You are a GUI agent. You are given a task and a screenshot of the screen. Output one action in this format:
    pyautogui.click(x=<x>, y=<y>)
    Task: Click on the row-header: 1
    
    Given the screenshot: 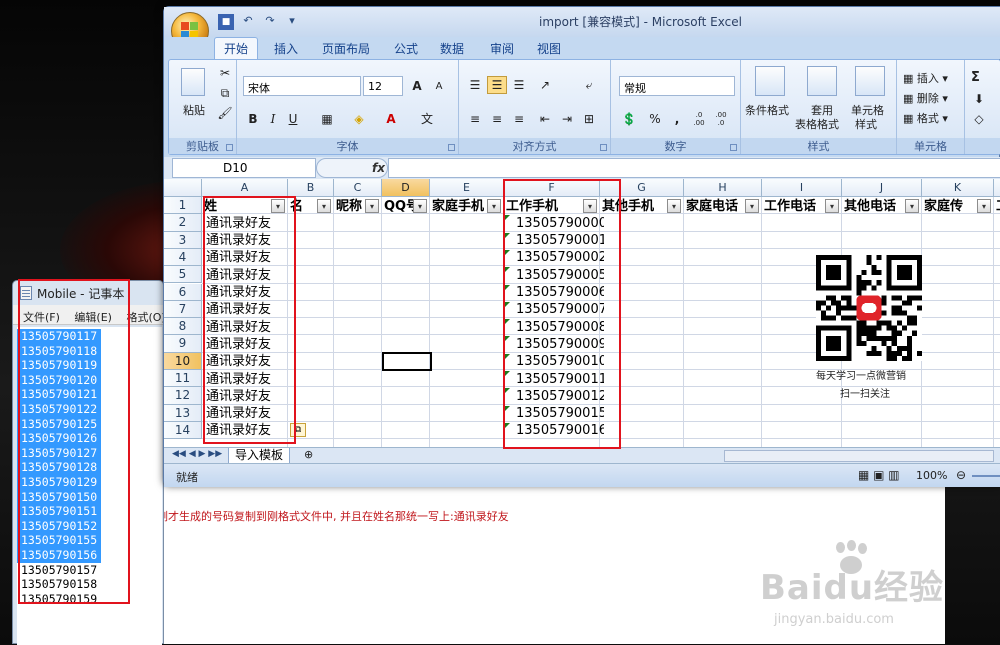 What is the action you would take?
    pyautogui.click(x=183, y=206)
    